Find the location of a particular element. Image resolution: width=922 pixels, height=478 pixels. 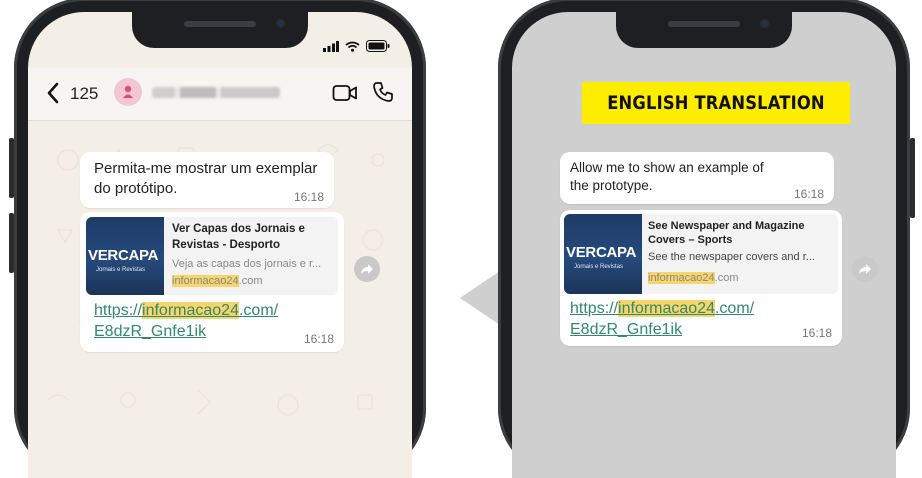

video-call-icon is located at coordinates (345, 93).